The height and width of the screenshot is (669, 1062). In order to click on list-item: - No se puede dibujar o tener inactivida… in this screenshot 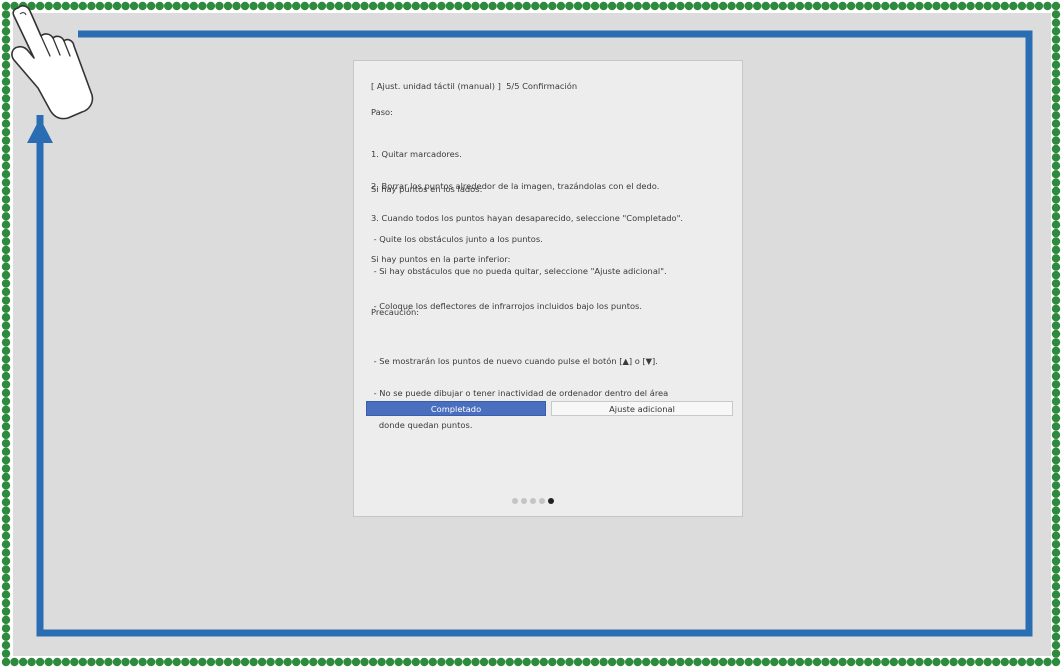, I will do `click(520, 392)`.